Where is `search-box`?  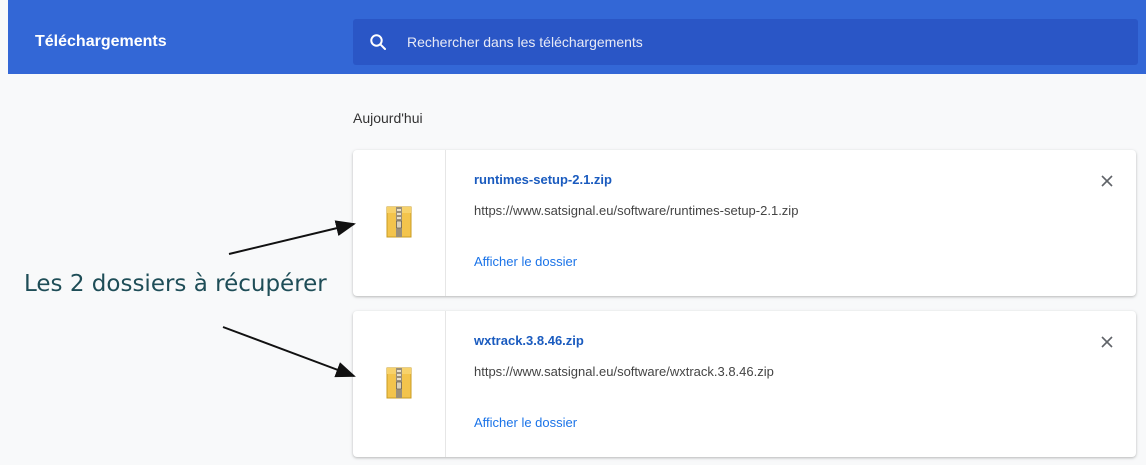 search-box is located at coordinates (745, 42).